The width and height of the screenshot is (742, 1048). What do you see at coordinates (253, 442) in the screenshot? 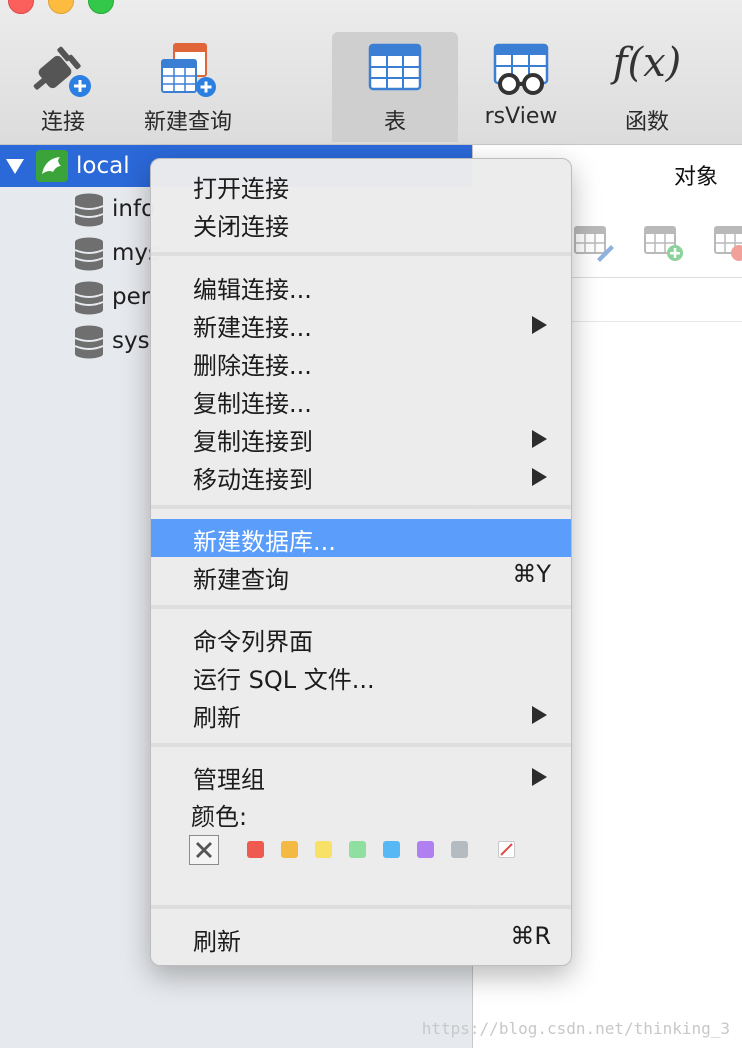
I see `menu-item-label: 复制连接到` at bounding box center [253, 442].